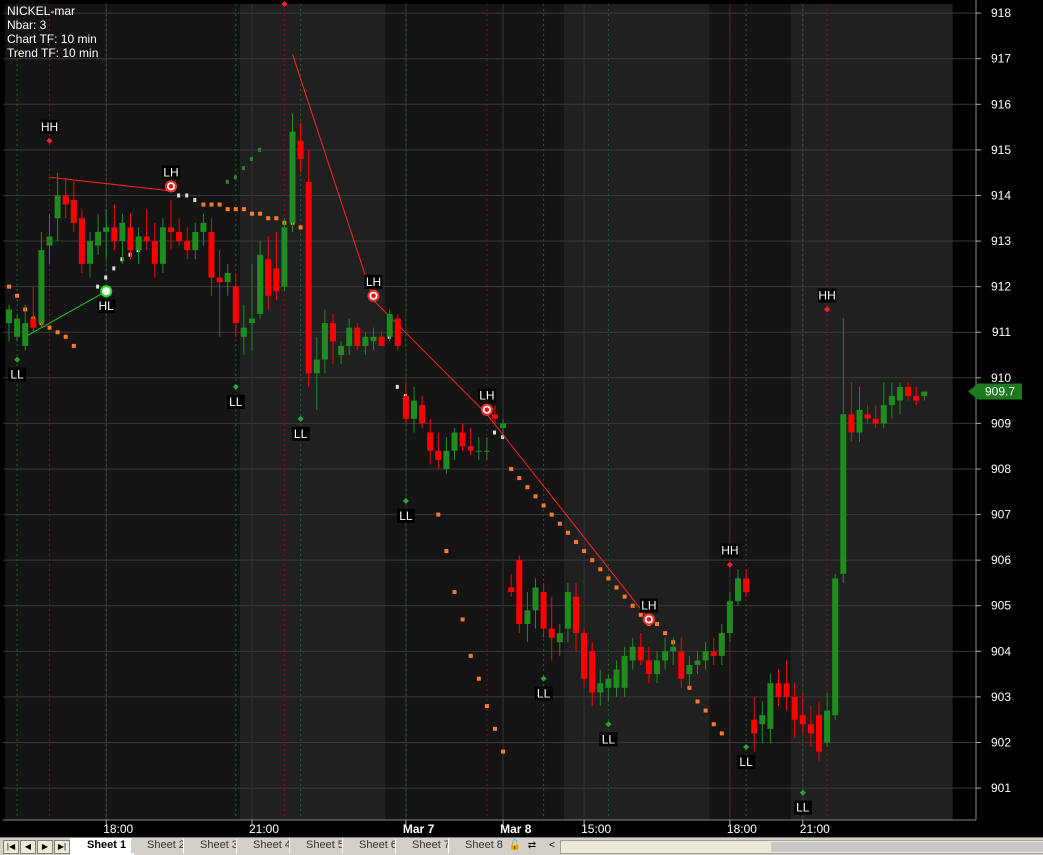 The height and width of the screenshot is (855, 1043). I want to click on sync-icon: ⇄, so click(532, 845).